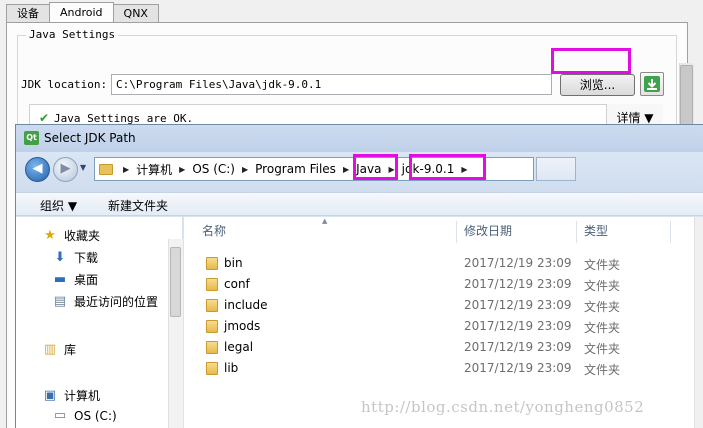  Describe the element at coordinates (331, 84) in the screenshot. I see `jdk-location-field: C:\Program Files\Java\jdk-9.0.1` at that location.